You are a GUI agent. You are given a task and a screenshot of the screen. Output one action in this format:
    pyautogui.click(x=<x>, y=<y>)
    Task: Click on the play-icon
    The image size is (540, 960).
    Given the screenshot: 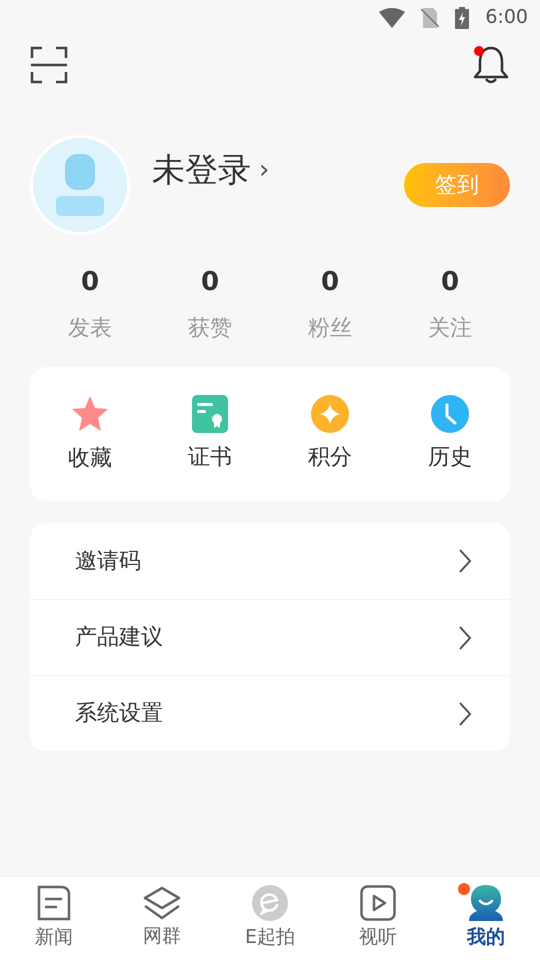 What is the action you would take?
    pyautogui.click(x=378, y=903)
    